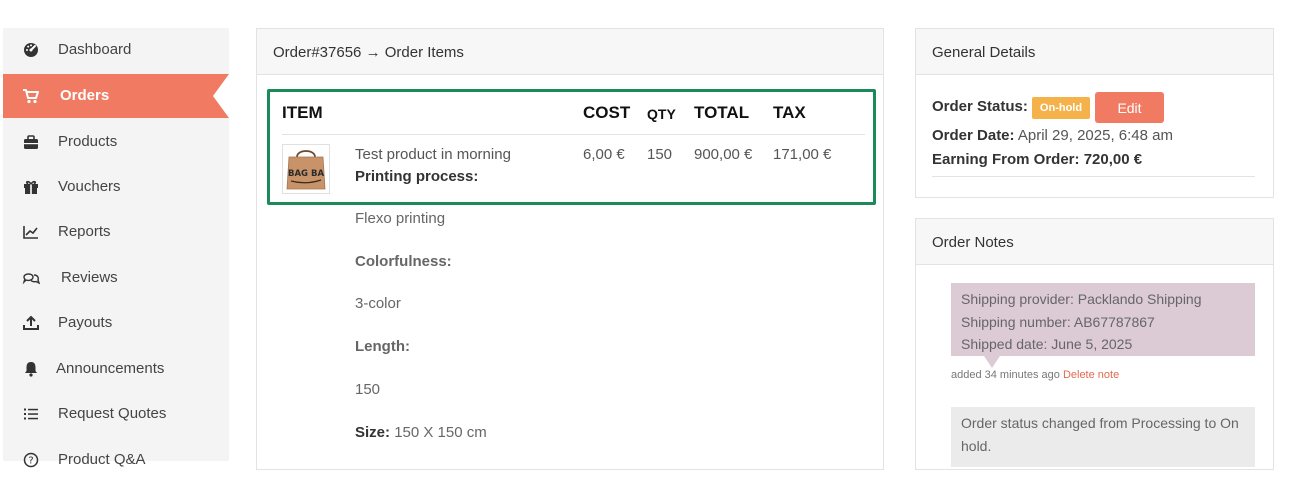  I want to click on sidebar-item-request-quotes: Request Quotes, so click(116, 414).